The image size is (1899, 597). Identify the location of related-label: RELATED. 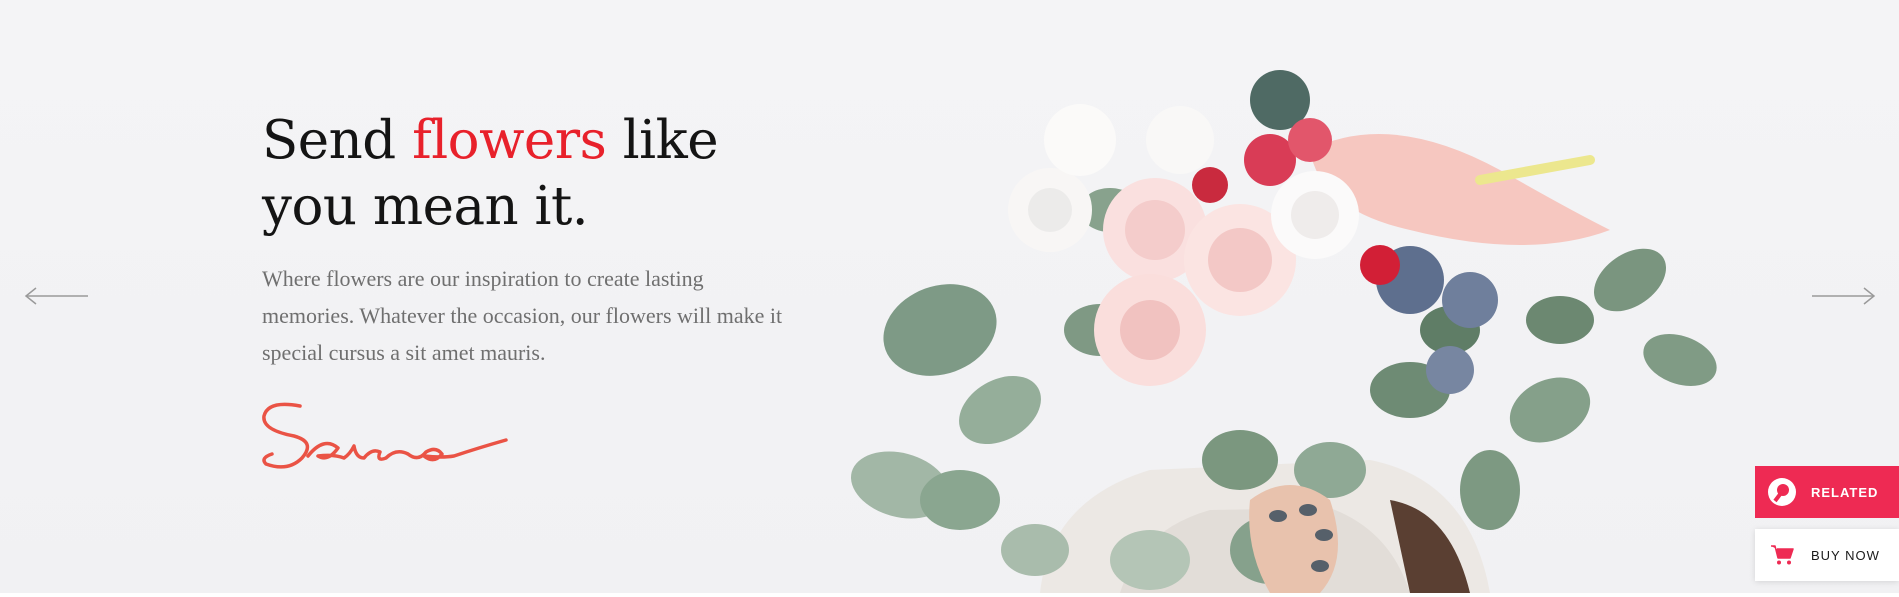
(1845, 492).